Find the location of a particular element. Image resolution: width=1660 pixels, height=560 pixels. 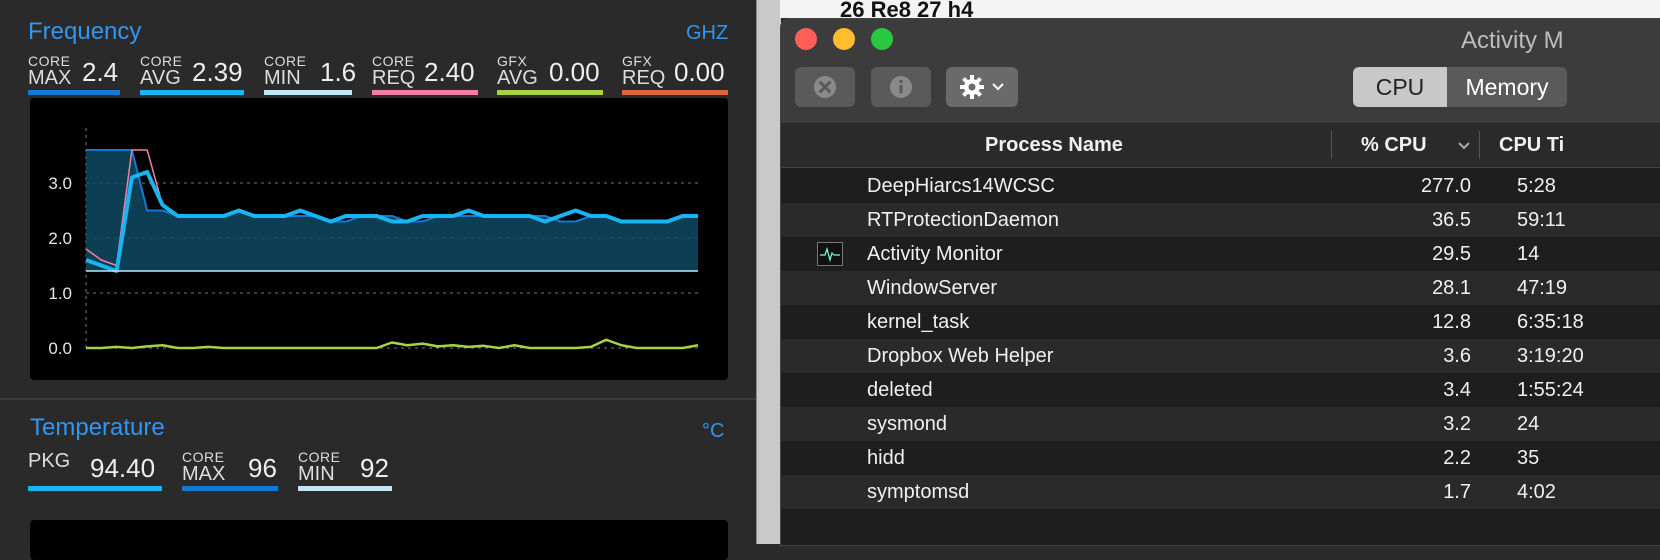

column-separator is located at coordinates (1331, 145).